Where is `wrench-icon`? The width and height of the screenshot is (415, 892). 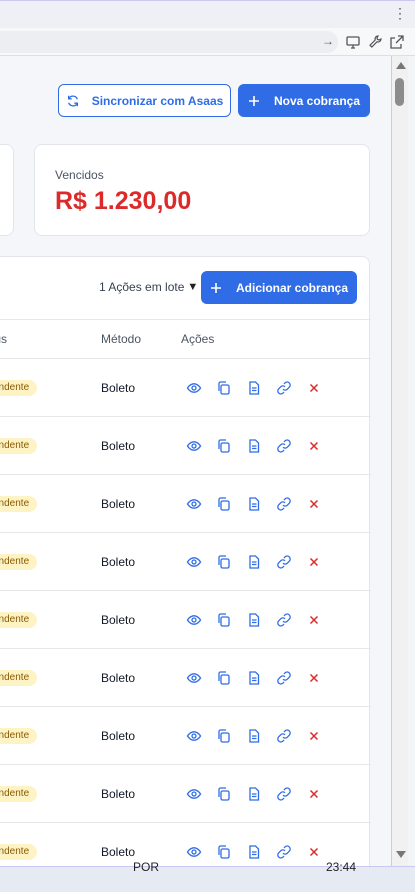
wrench-icon is located at coordinates (375, 42).